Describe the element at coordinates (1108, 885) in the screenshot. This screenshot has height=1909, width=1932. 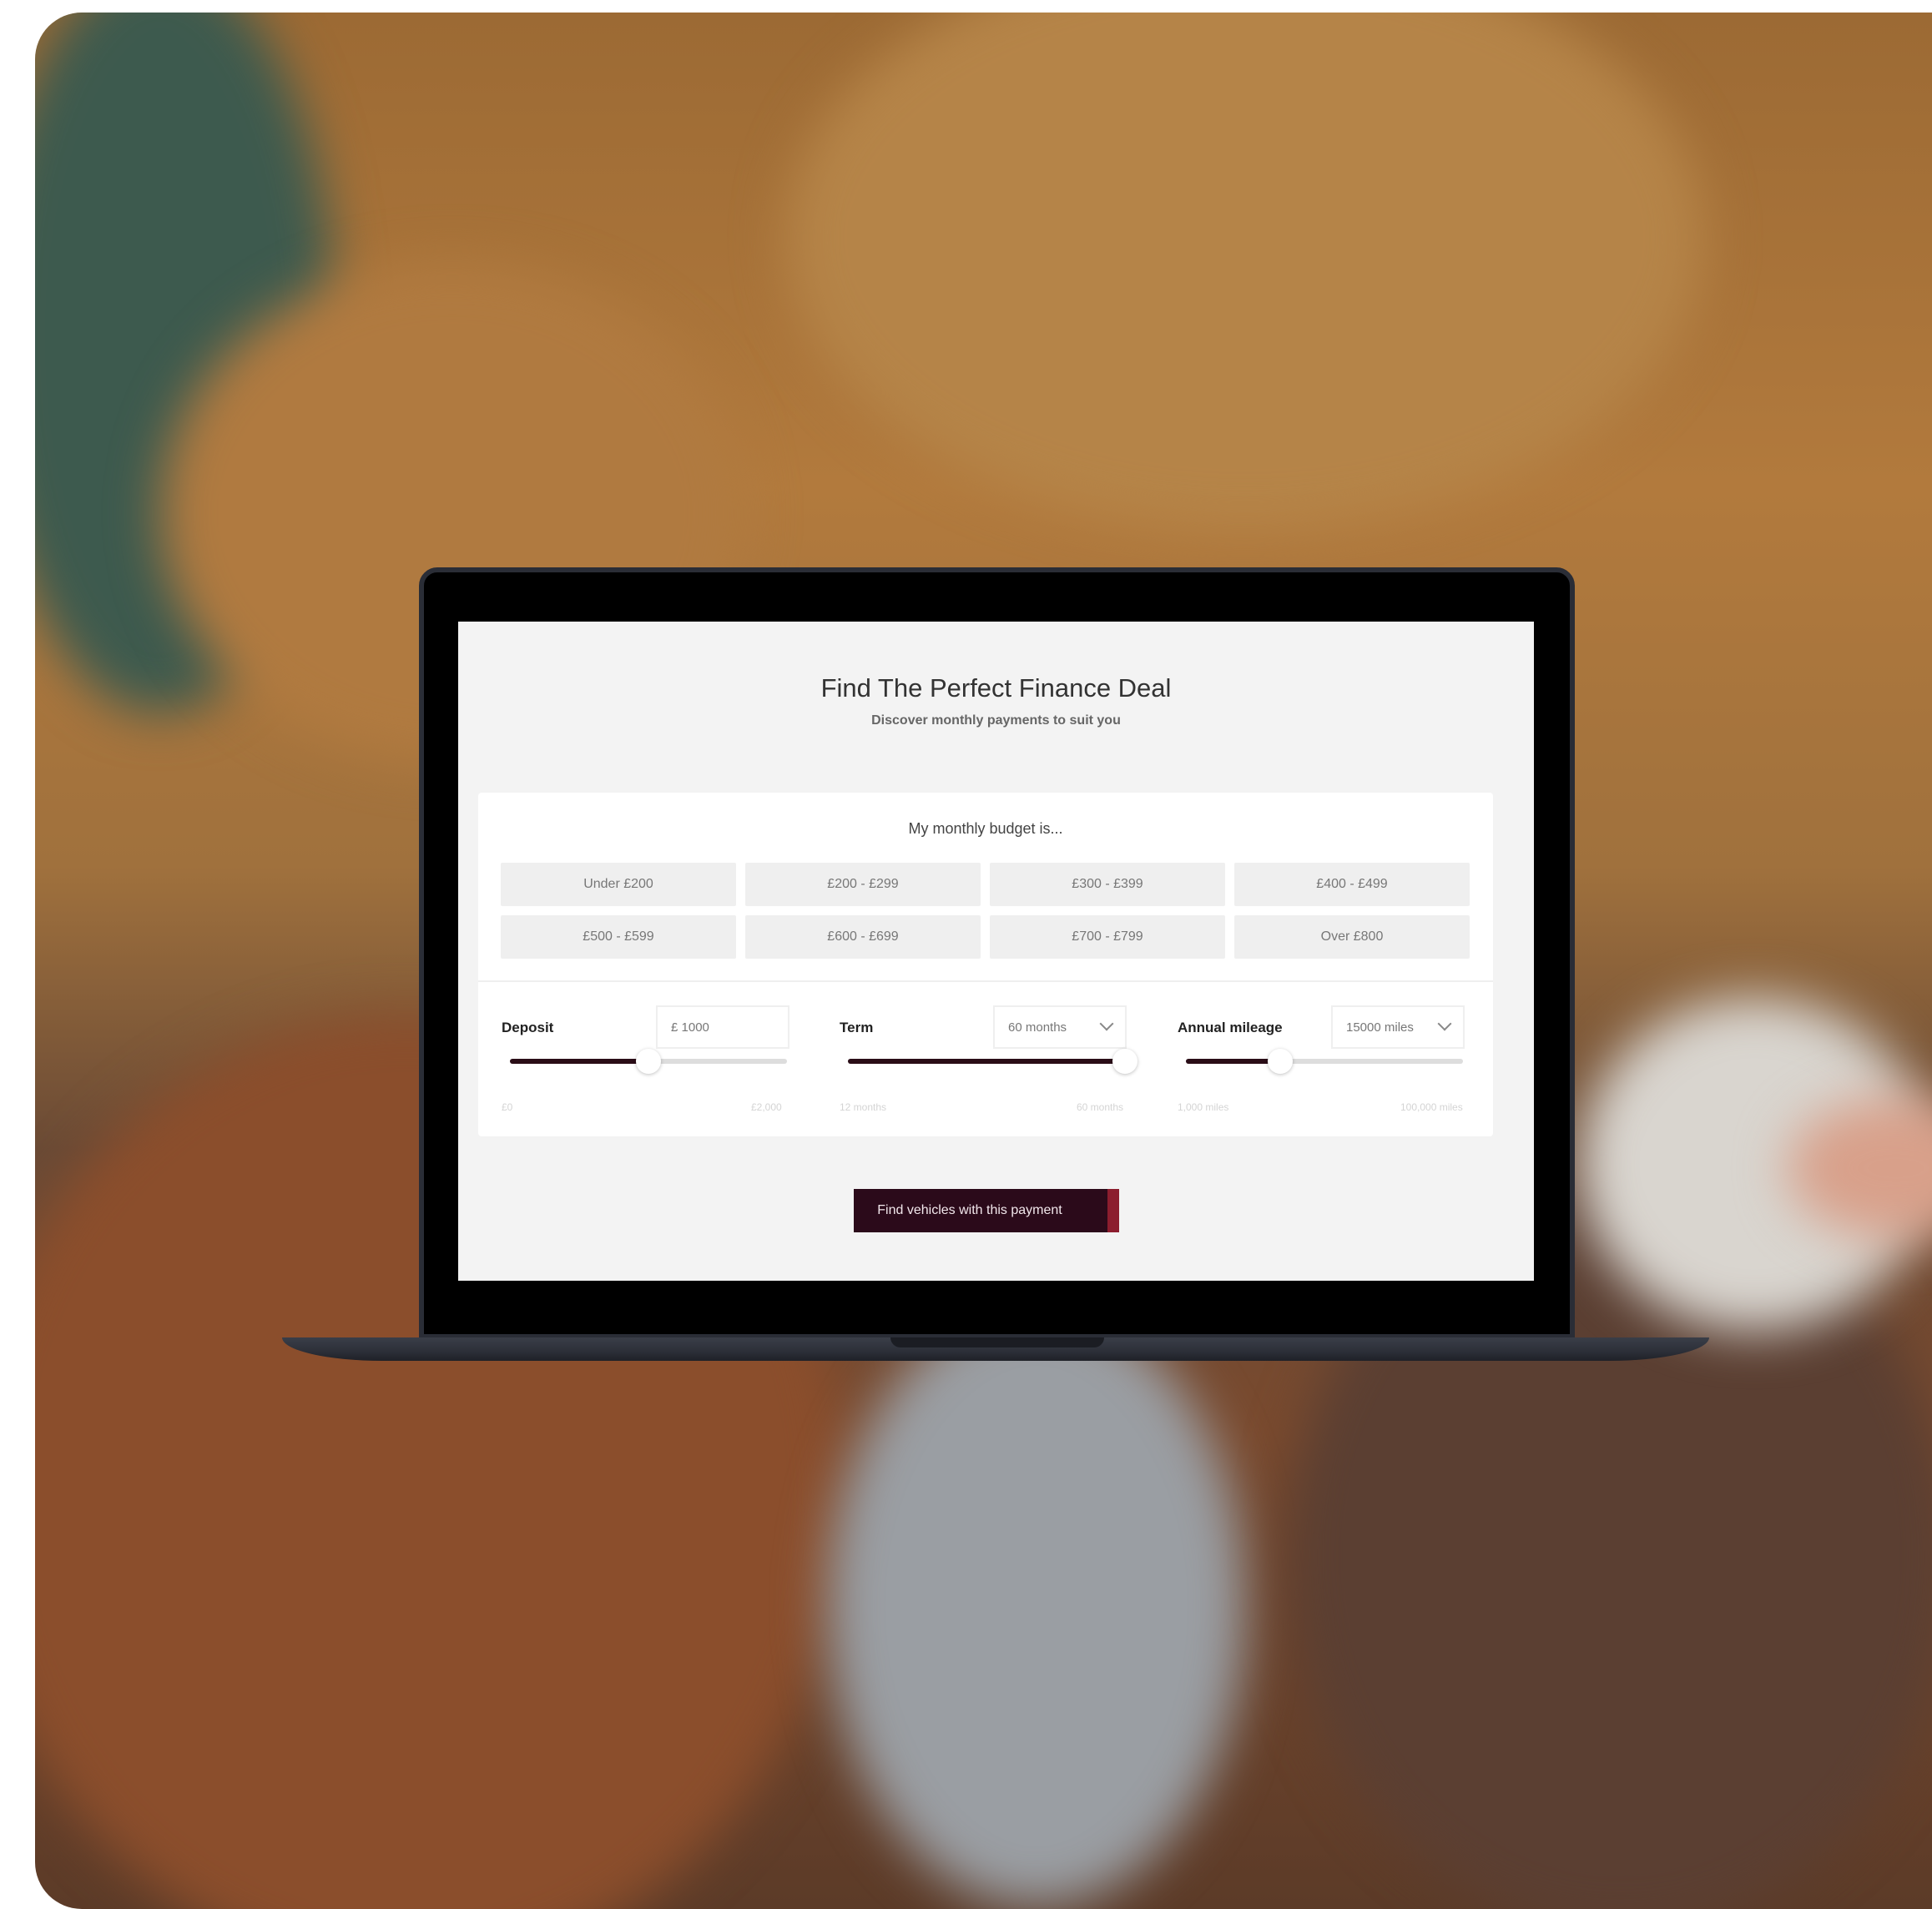
I see `budget-option: £300 - £399` at that location.